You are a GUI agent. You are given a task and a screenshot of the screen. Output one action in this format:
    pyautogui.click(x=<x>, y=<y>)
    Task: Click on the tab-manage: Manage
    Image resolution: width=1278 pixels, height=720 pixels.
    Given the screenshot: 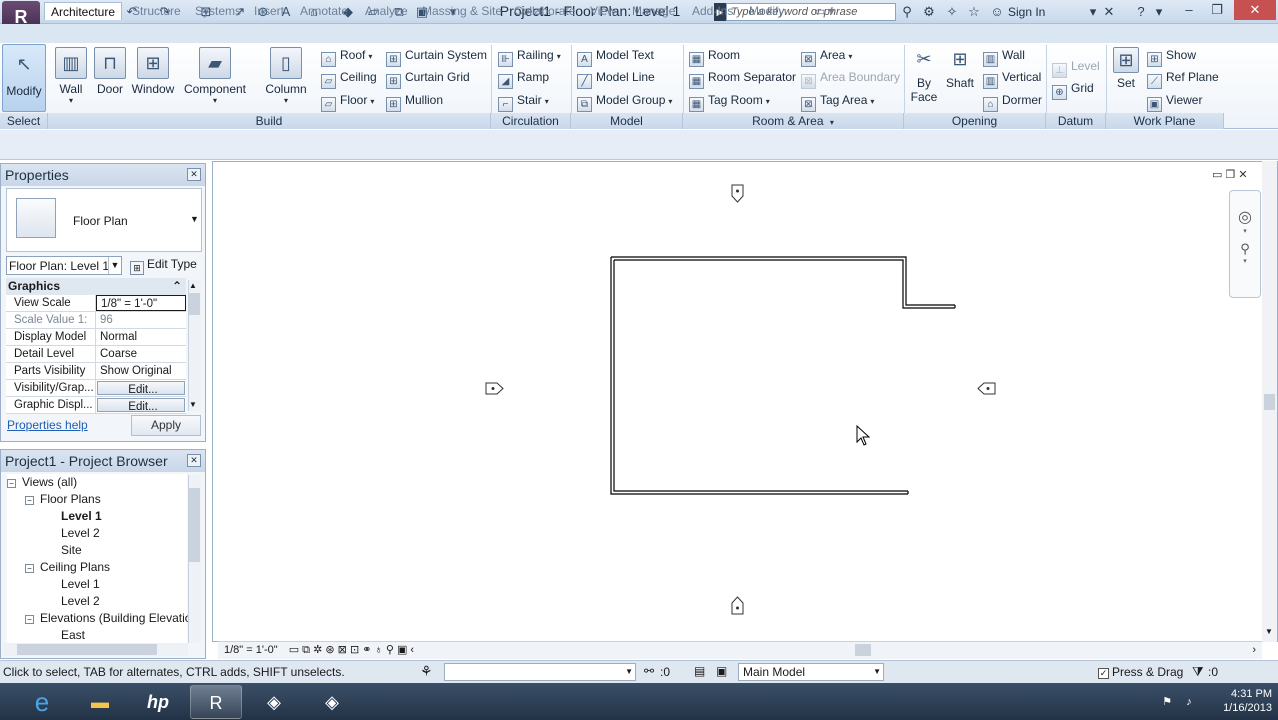 What is the action you would take?
    pyautogui.click(x=653, y=11)
    